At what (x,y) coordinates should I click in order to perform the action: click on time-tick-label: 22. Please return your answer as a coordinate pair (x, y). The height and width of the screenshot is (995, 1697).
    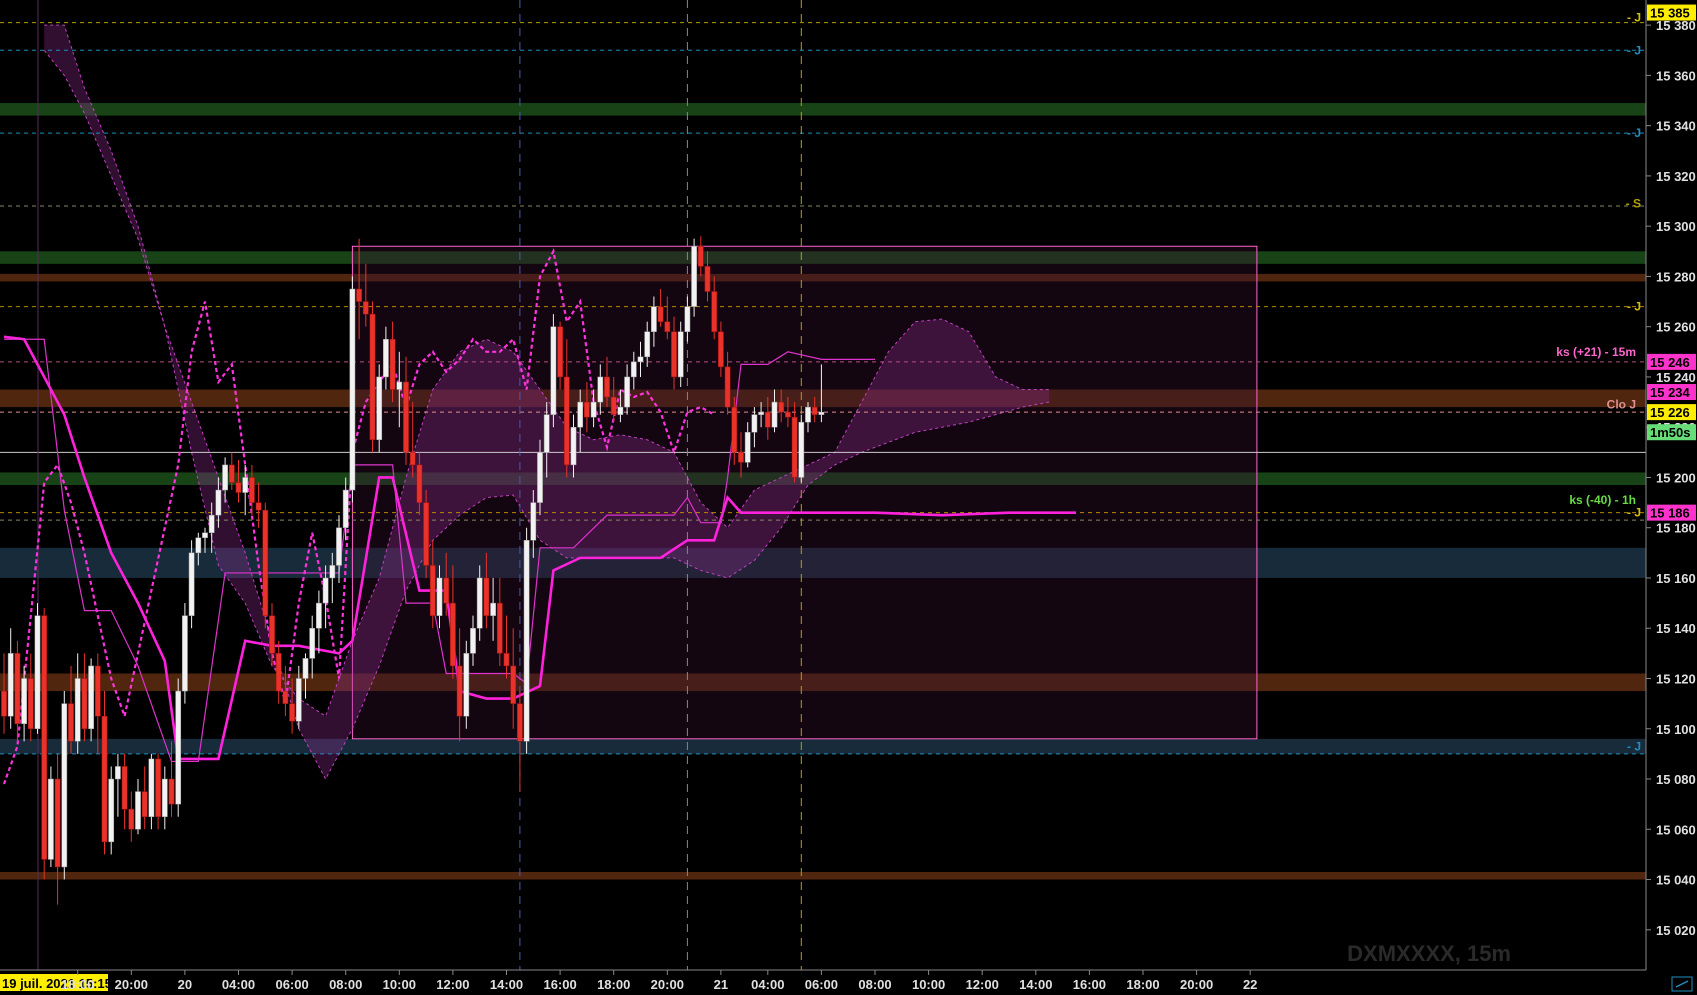
    Looking at the image, I should click on (1250, 984).